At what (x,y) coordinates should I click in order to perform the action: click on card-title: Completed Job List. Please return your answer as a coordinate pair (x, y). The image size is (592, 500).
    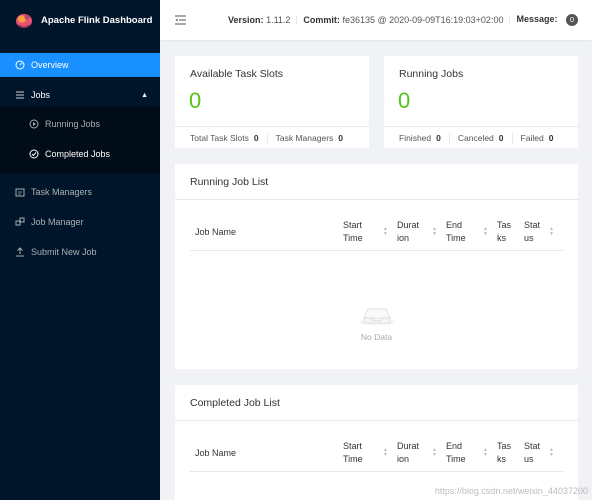
    Looking at the image, I should click on (376, 403).